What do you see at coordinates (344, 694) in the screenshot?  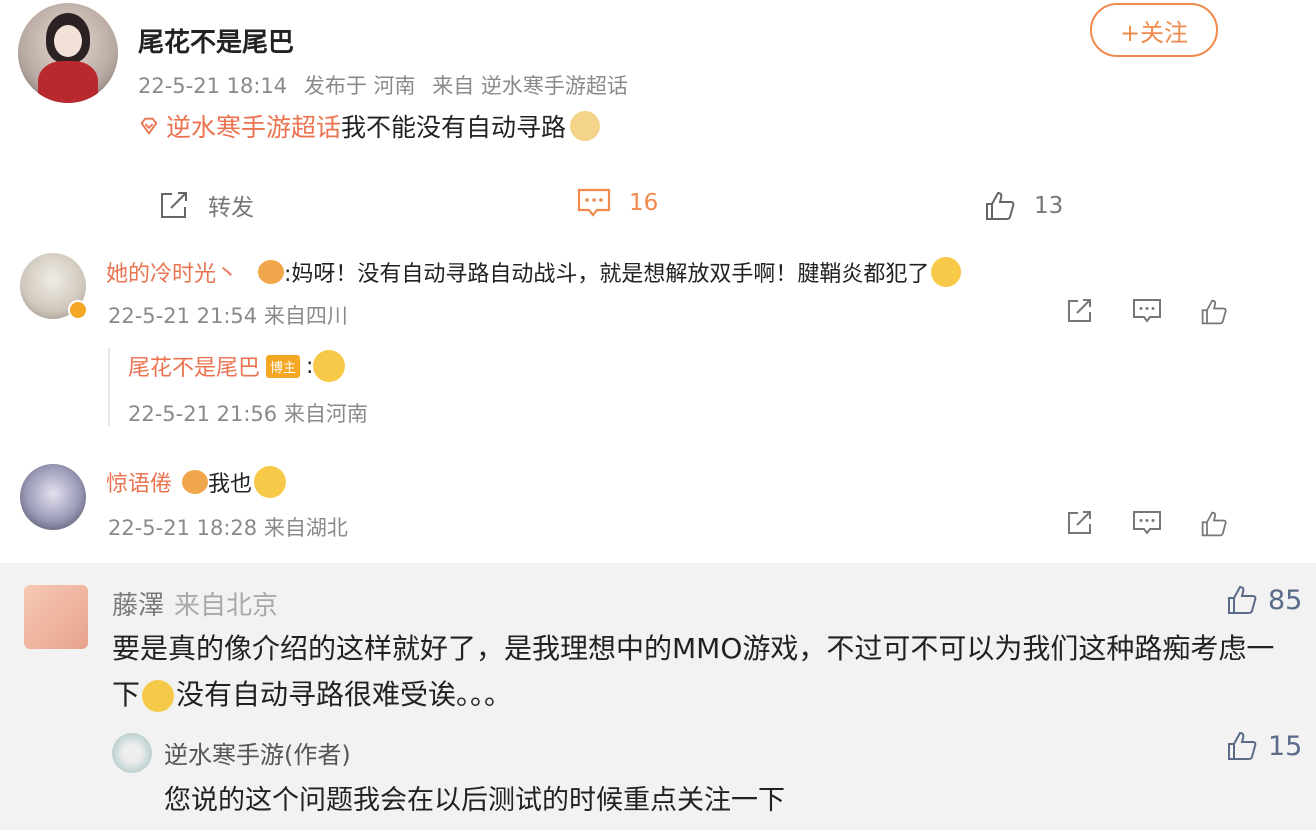 I see `highlight-text-part2: 没有自动寻路很难受诶。。。` at bounding box center [344, 694].